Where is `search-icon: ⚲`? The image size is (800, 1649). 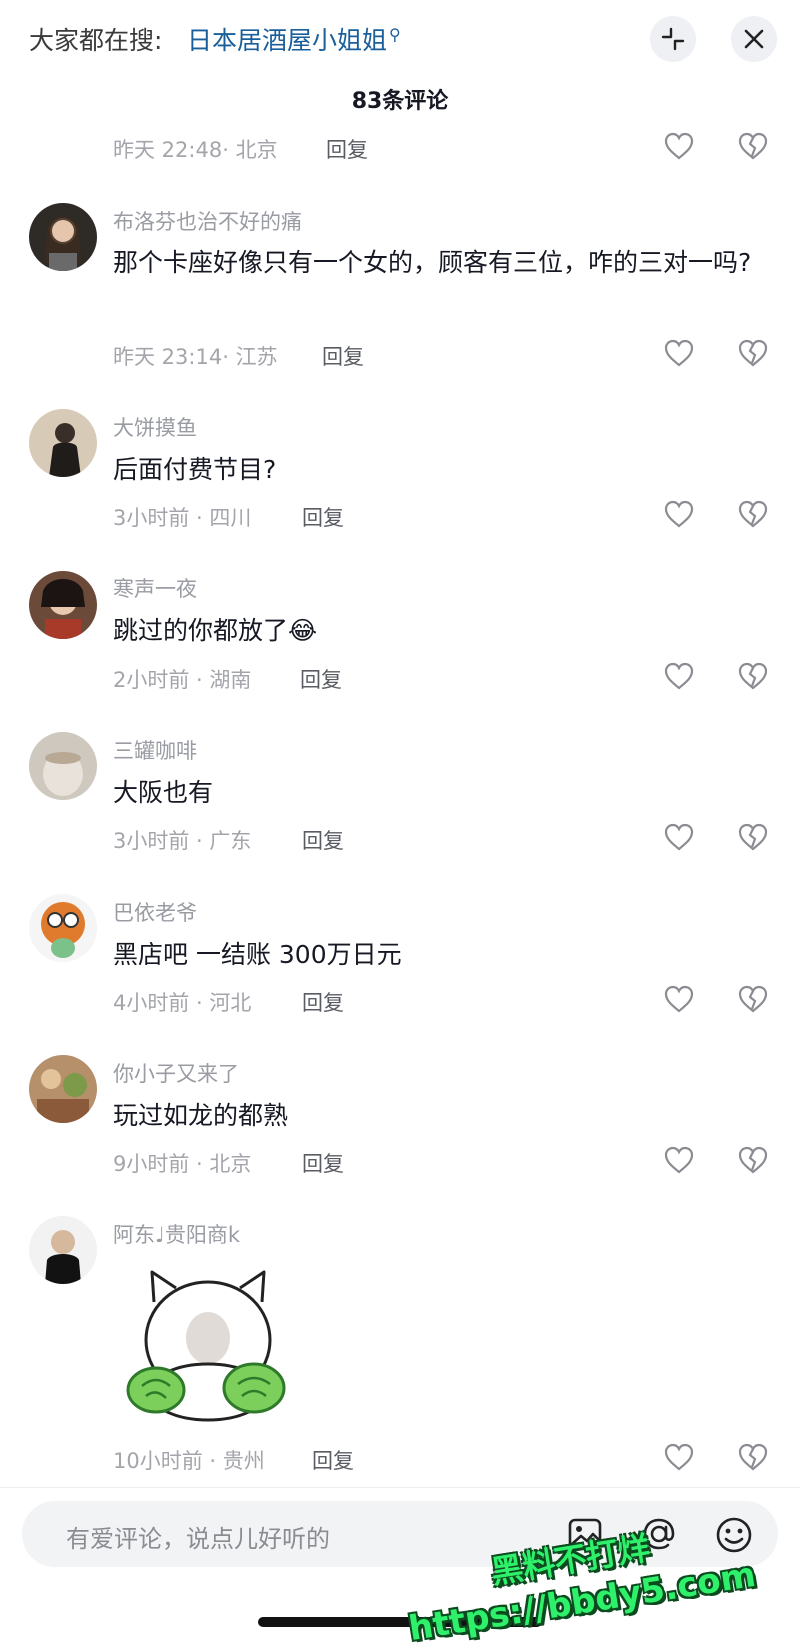 search-icon: ⚲ is located at coordinates (395, 34).